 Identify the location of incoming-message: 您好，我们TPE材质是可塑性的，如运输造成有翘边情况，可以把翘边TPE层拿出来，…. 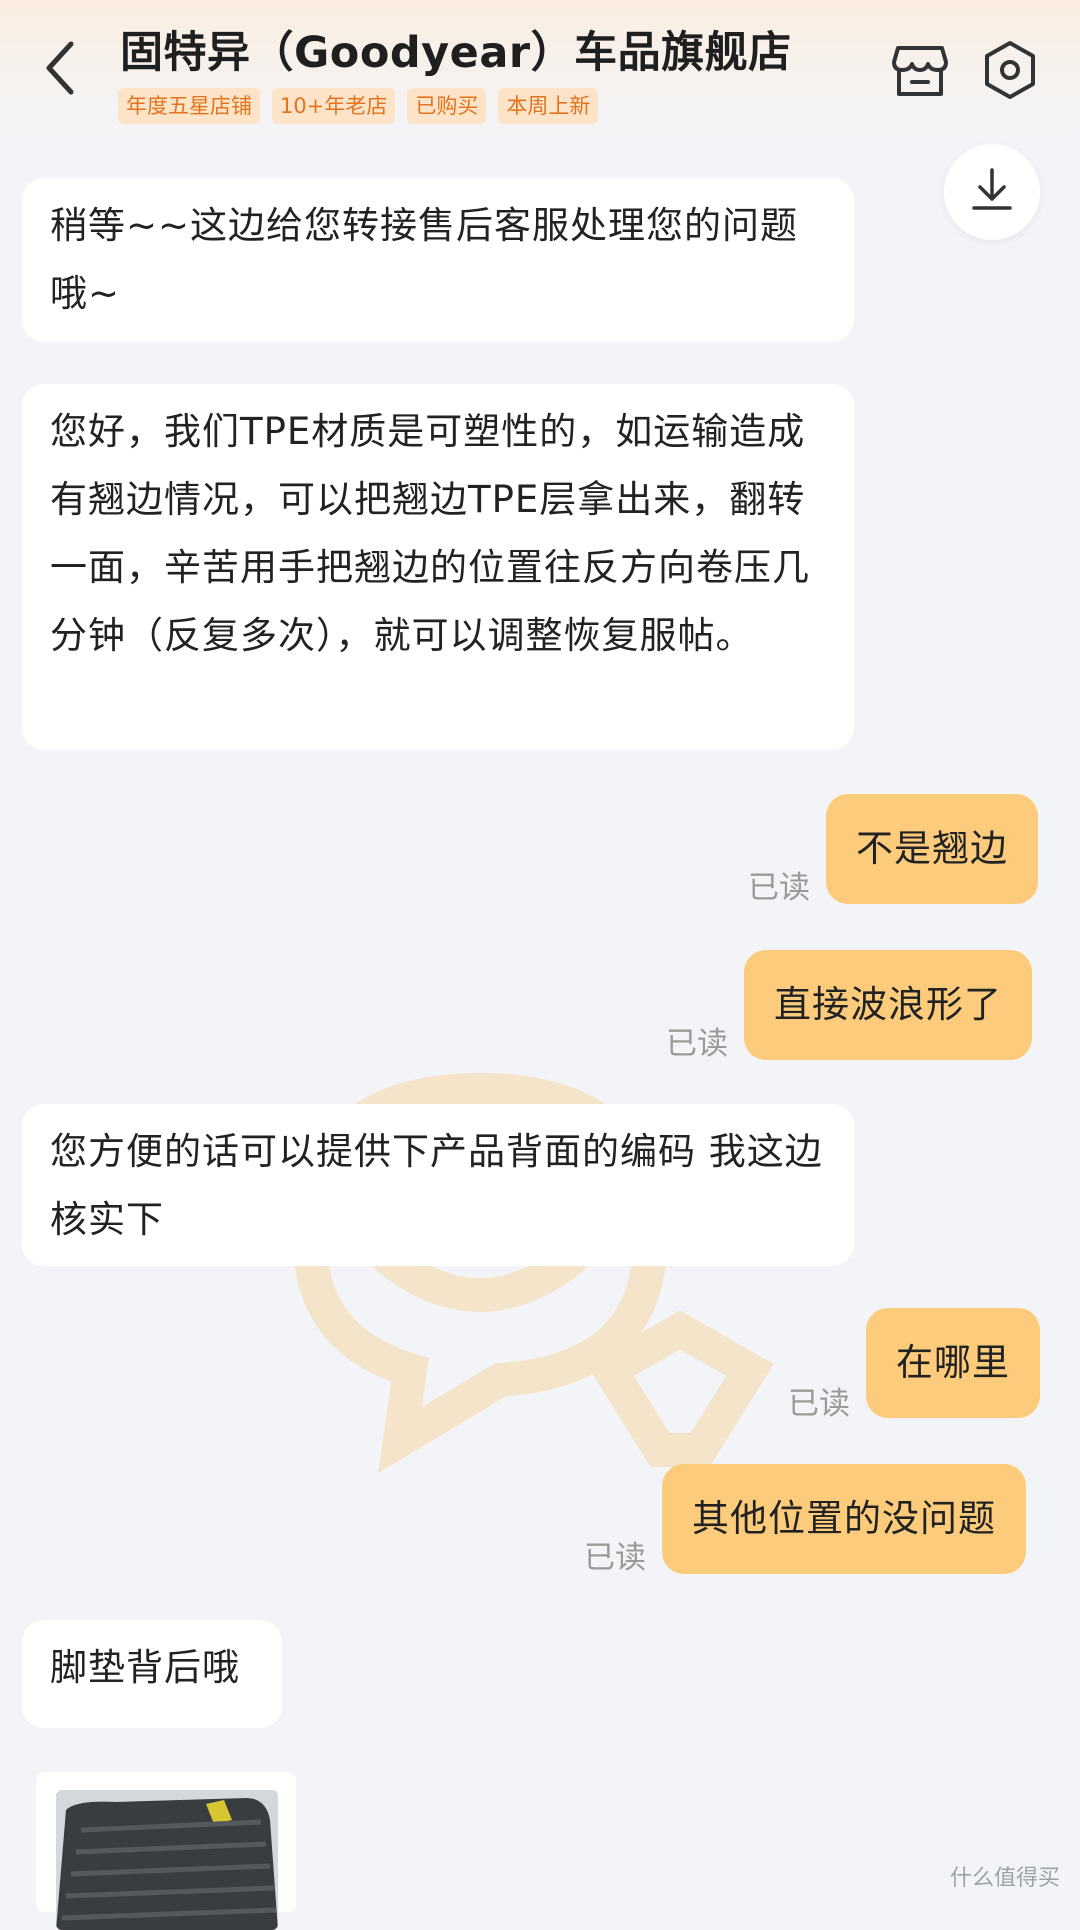
(438, 567).